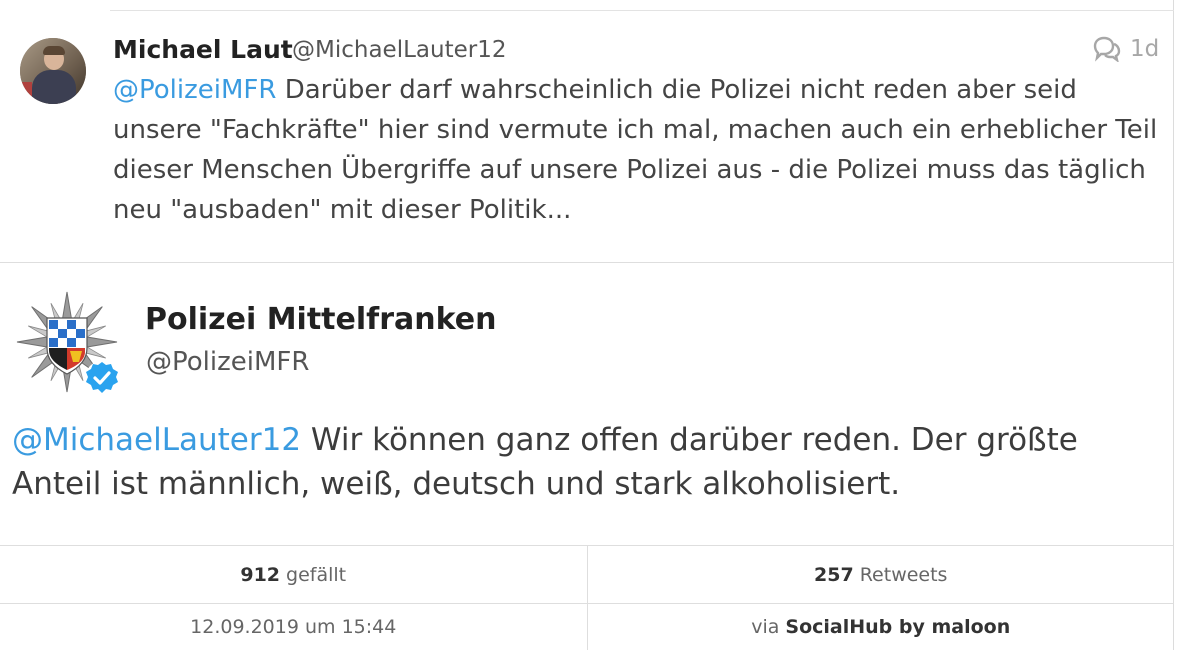  What do you see at coordinates (260, 574) in the screenshot?
I see `likes-count: 912` at bounding box center [260, 574].